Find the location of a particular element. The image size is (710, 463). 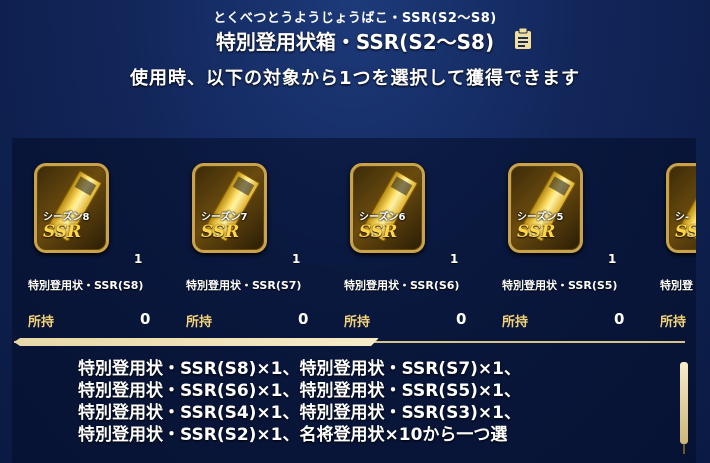

description-line: 特別登用状・SSR(S8)×1、特別登用状・SSR(S7)×1、 is located at coordinates (299, 369).